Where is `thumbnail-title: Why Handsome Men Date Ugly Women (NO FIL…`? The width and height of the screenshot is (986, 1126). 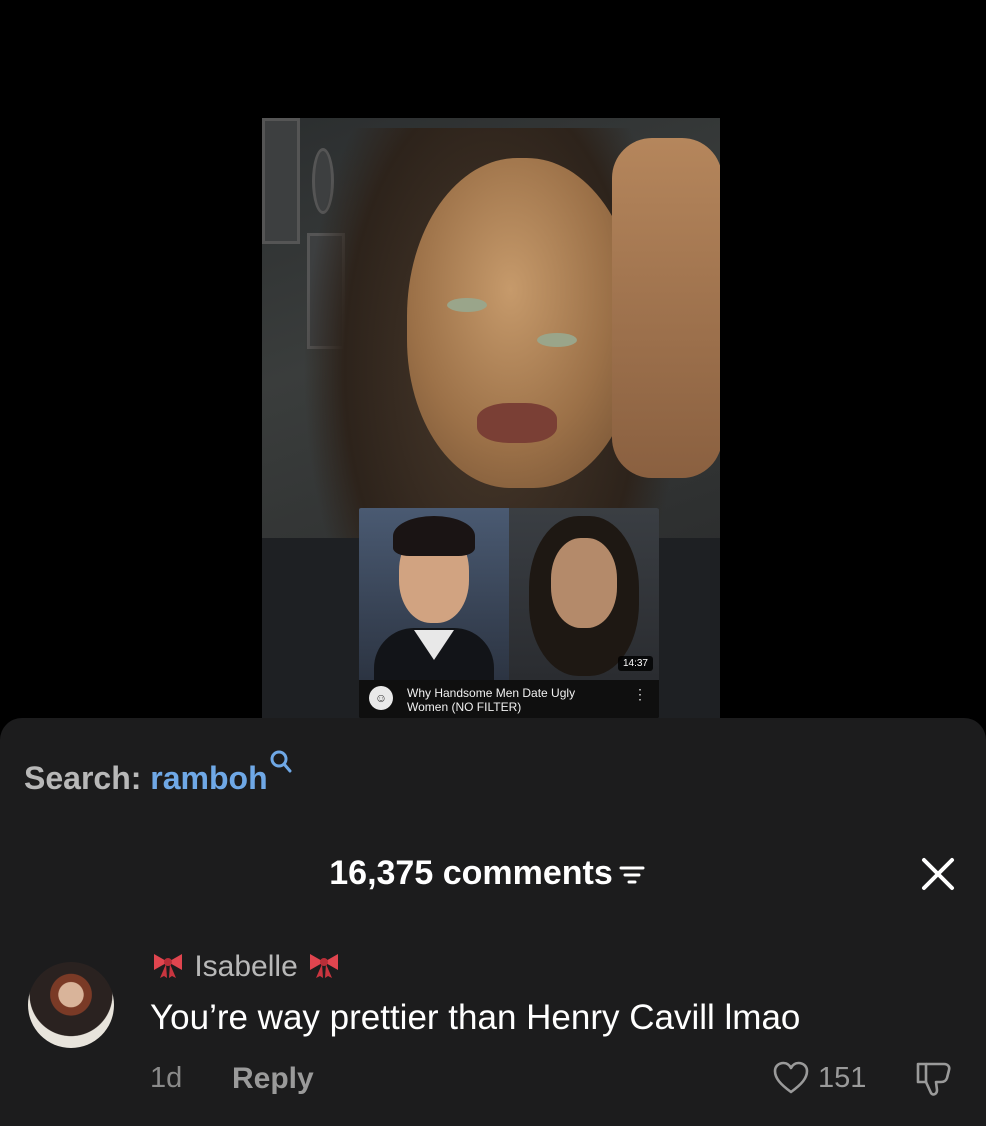 thumbnail-title: Why Handsome Men Date Ugly Women (NO FIL… is located at coordinates (491, 700).